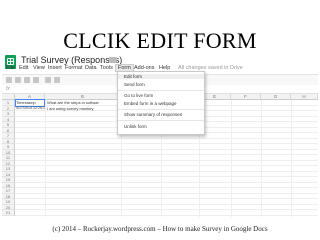 The height and width of the screenshot is (240, 320). Describe the element at coordinates (8, 213) in the screenshot. I see `row-header: 21` at that location.